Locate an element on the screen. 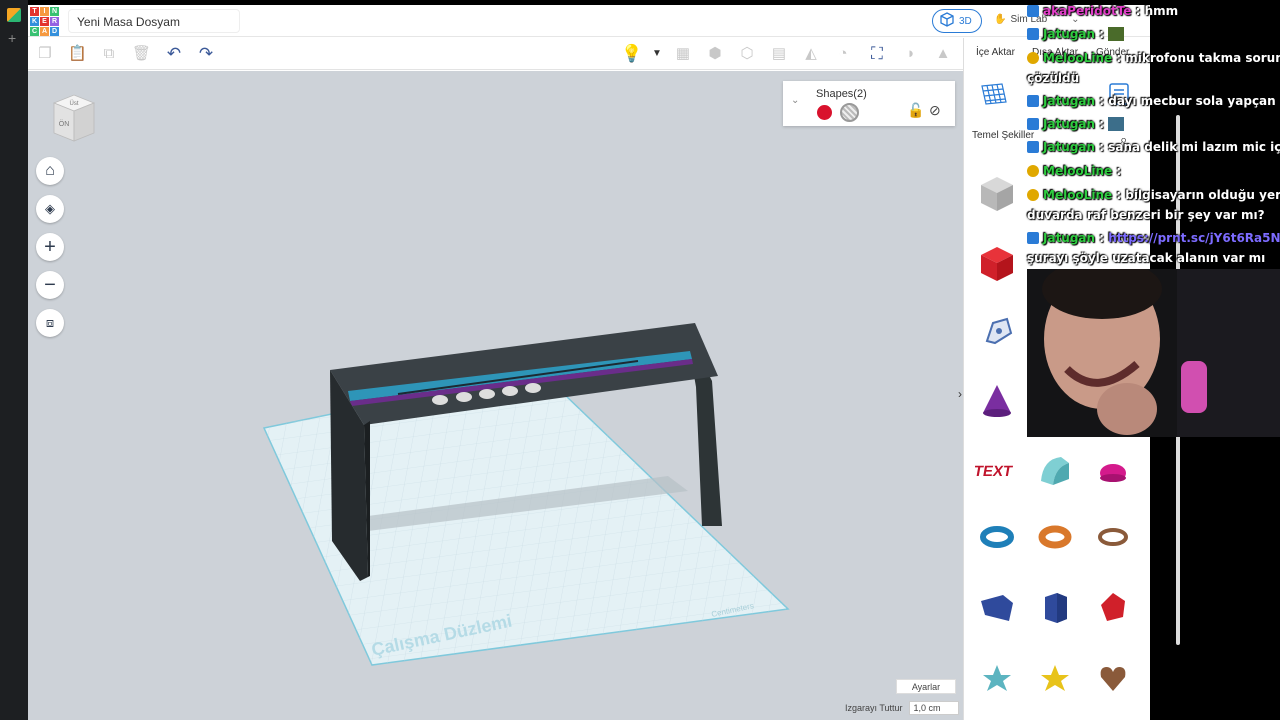 This screenshot has height=720, width=1280. chat-line: MelooLine : mikrofonu takma sorun is located at coordinates (1153, 58).